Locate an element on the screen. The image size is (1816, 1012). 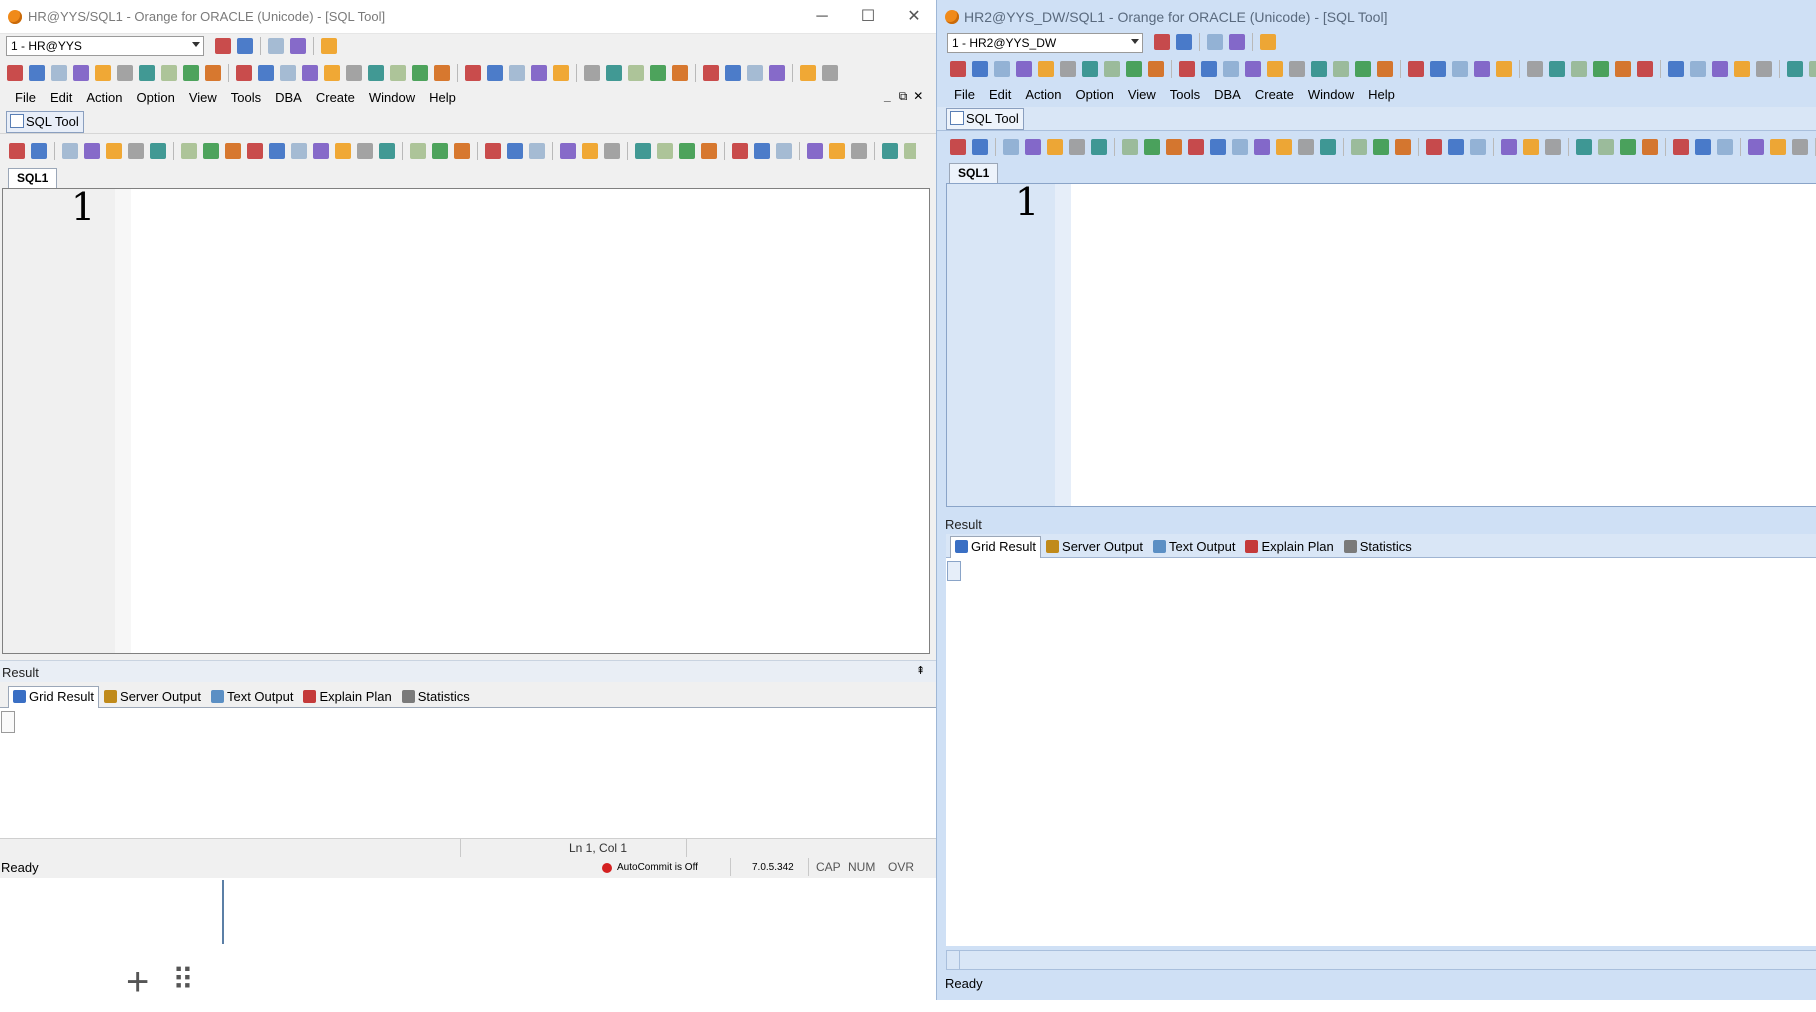
mdi-close-button: ✕ is located at coordinates (918, 96).